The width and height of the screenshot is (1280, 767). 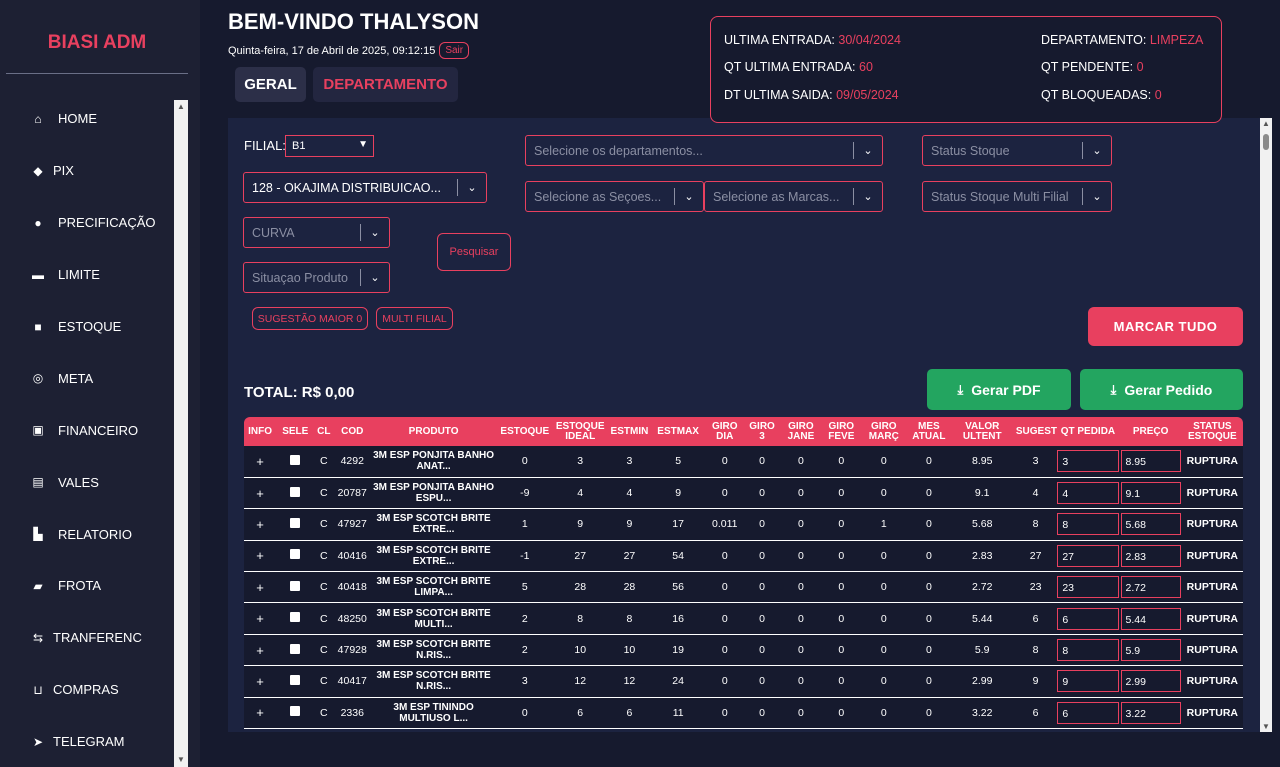 What do you see at coordinates (87, 430) in the screenshot?
I see `sidebar-item-financeiro: ▣ FINANCEIRO` at bounding box center [87, 430].